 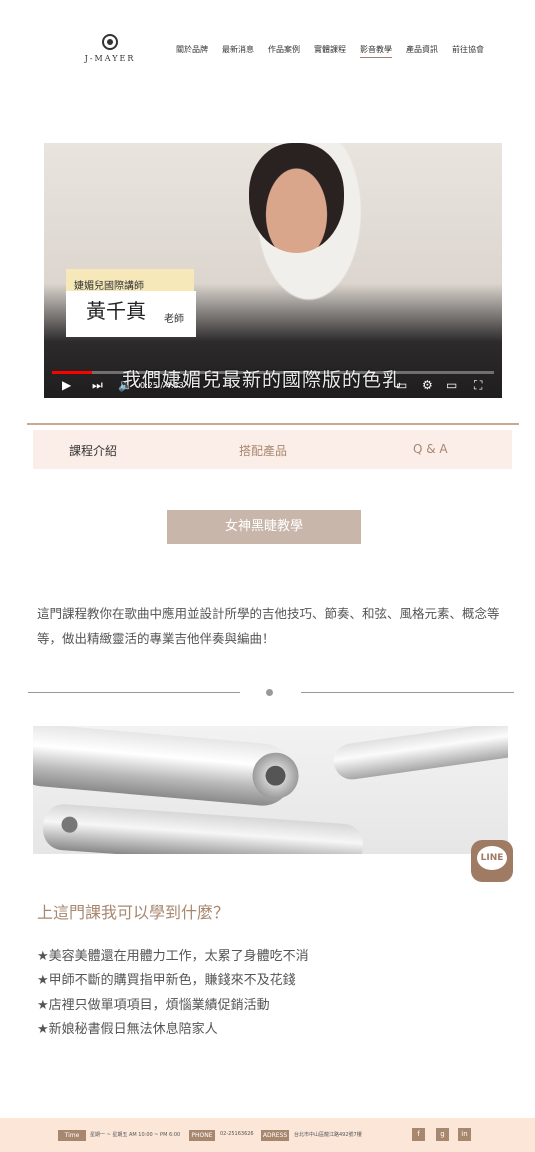 I want to click on logo-emblem-icon, so click(x=110, y=42).